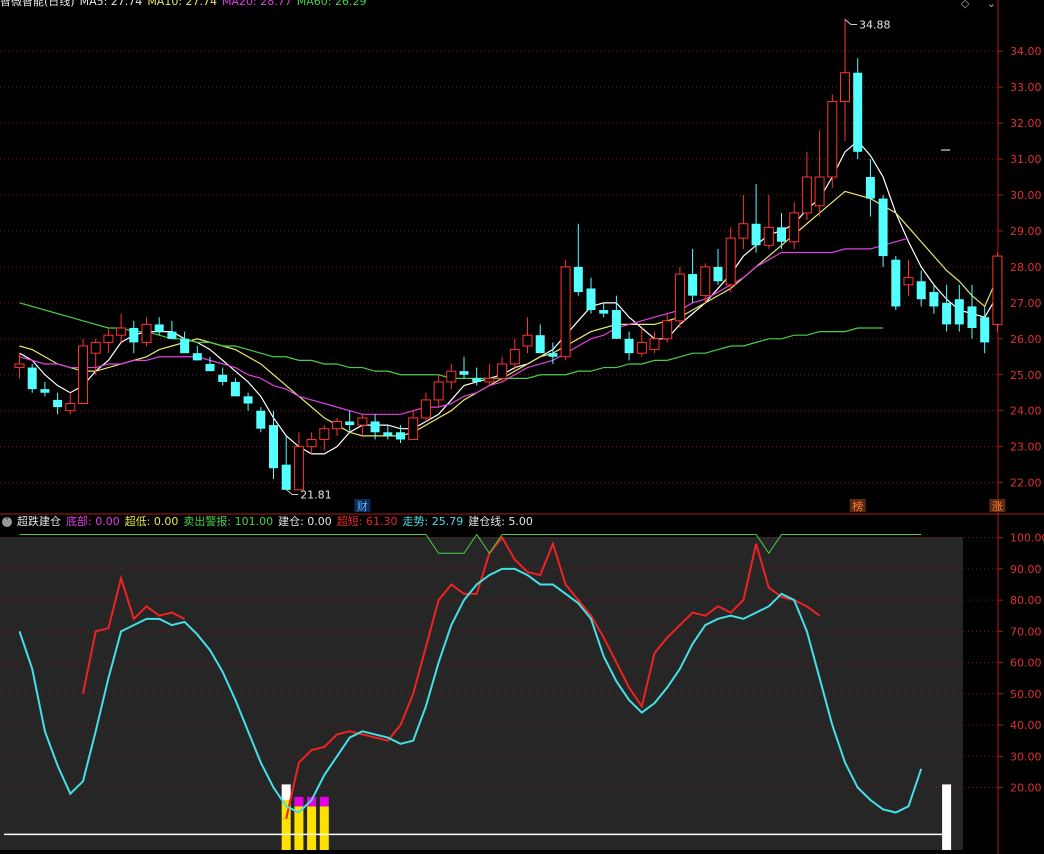 Image resolution: width=1044 pixels, height=854 pixels. What do you see at coordinates (875, 25) in the screenshot?
I see `extreme-label: 34.88` at bounding box center [875, 25].